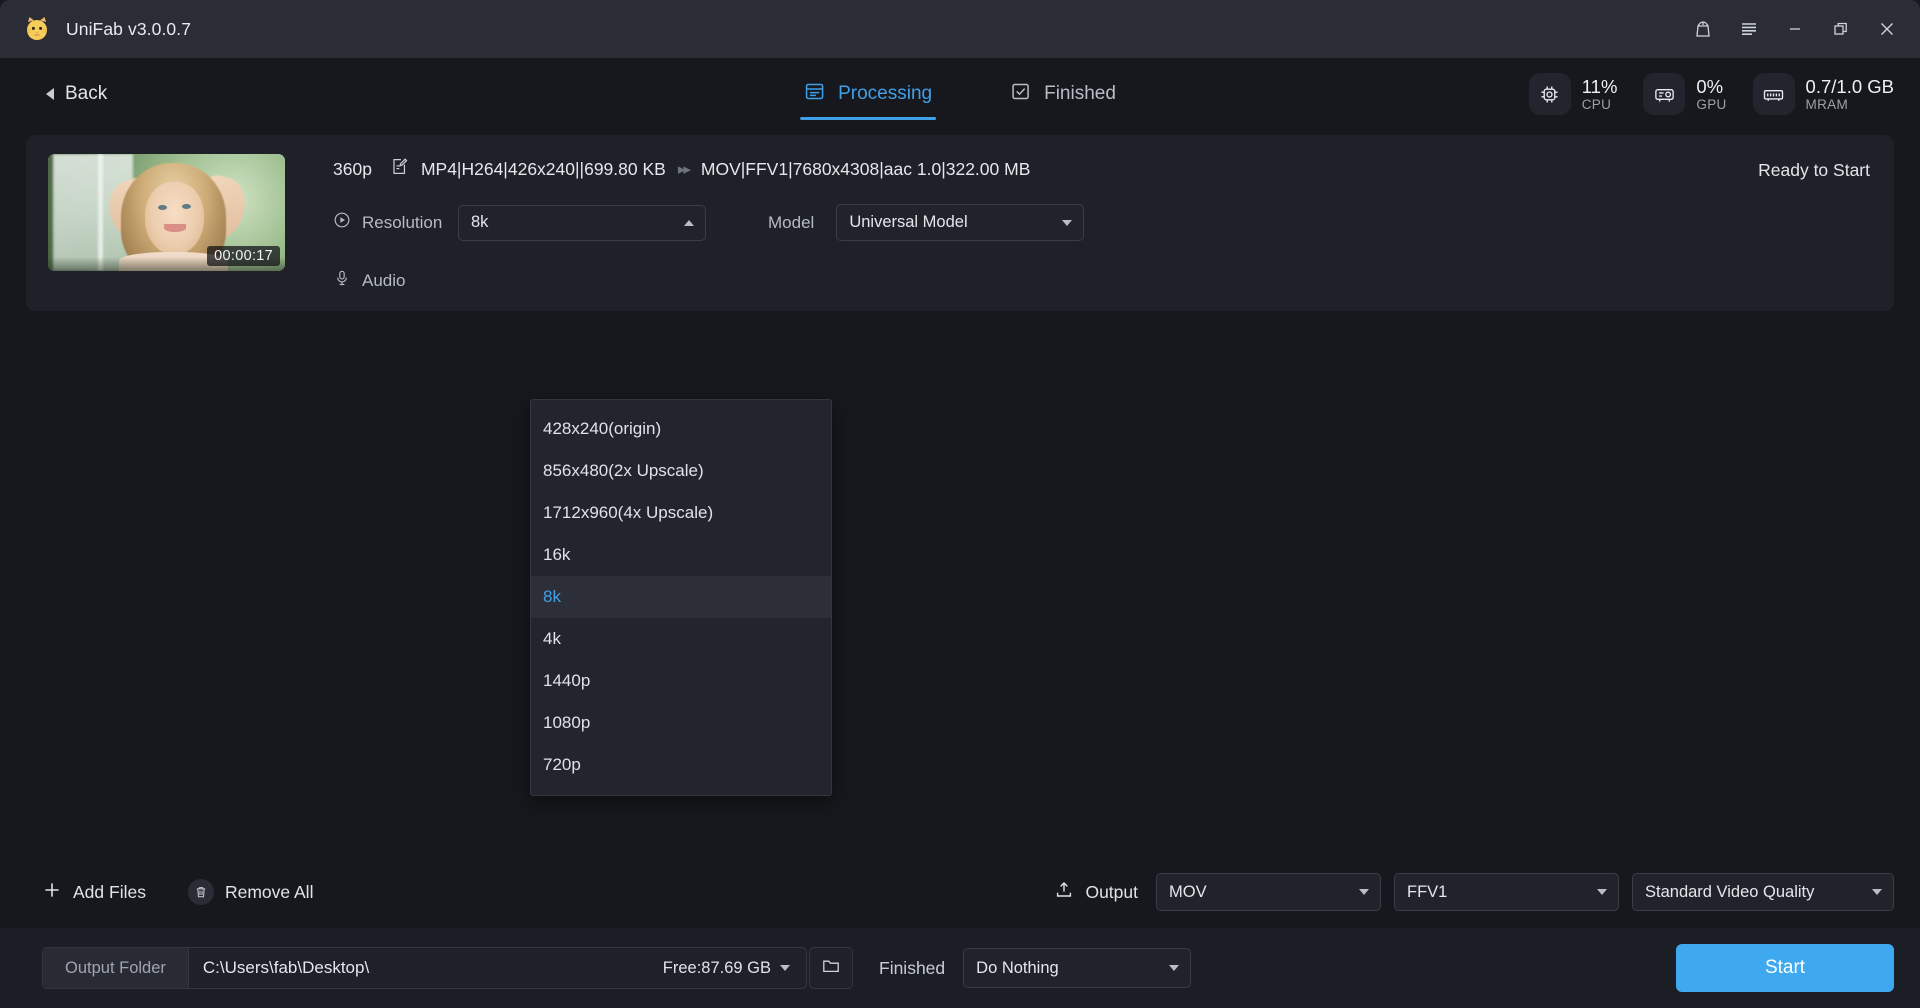  What do you see at coordinates (681, 765) in the screenshot?
I see `dropdown-option: 720p` at bounding box center [681, 765].